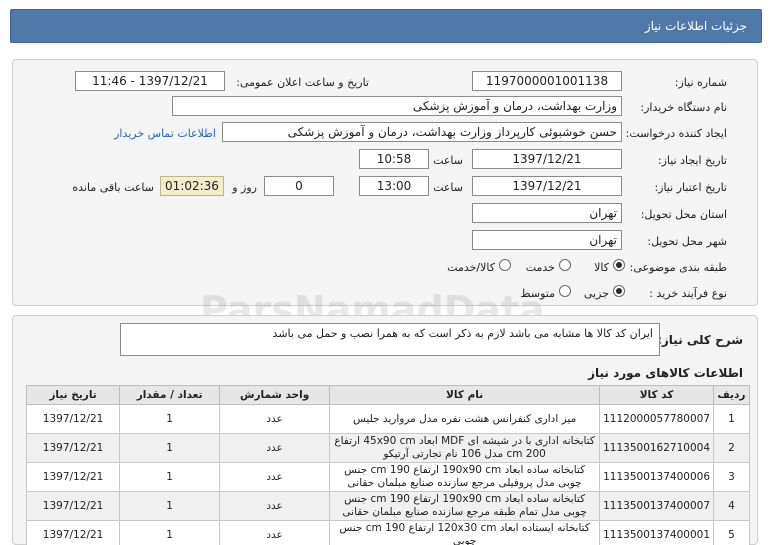 Image resolution: width=770 pixels, height=545 pixels. I want to click on process-minor-radio, so click(619, 291).